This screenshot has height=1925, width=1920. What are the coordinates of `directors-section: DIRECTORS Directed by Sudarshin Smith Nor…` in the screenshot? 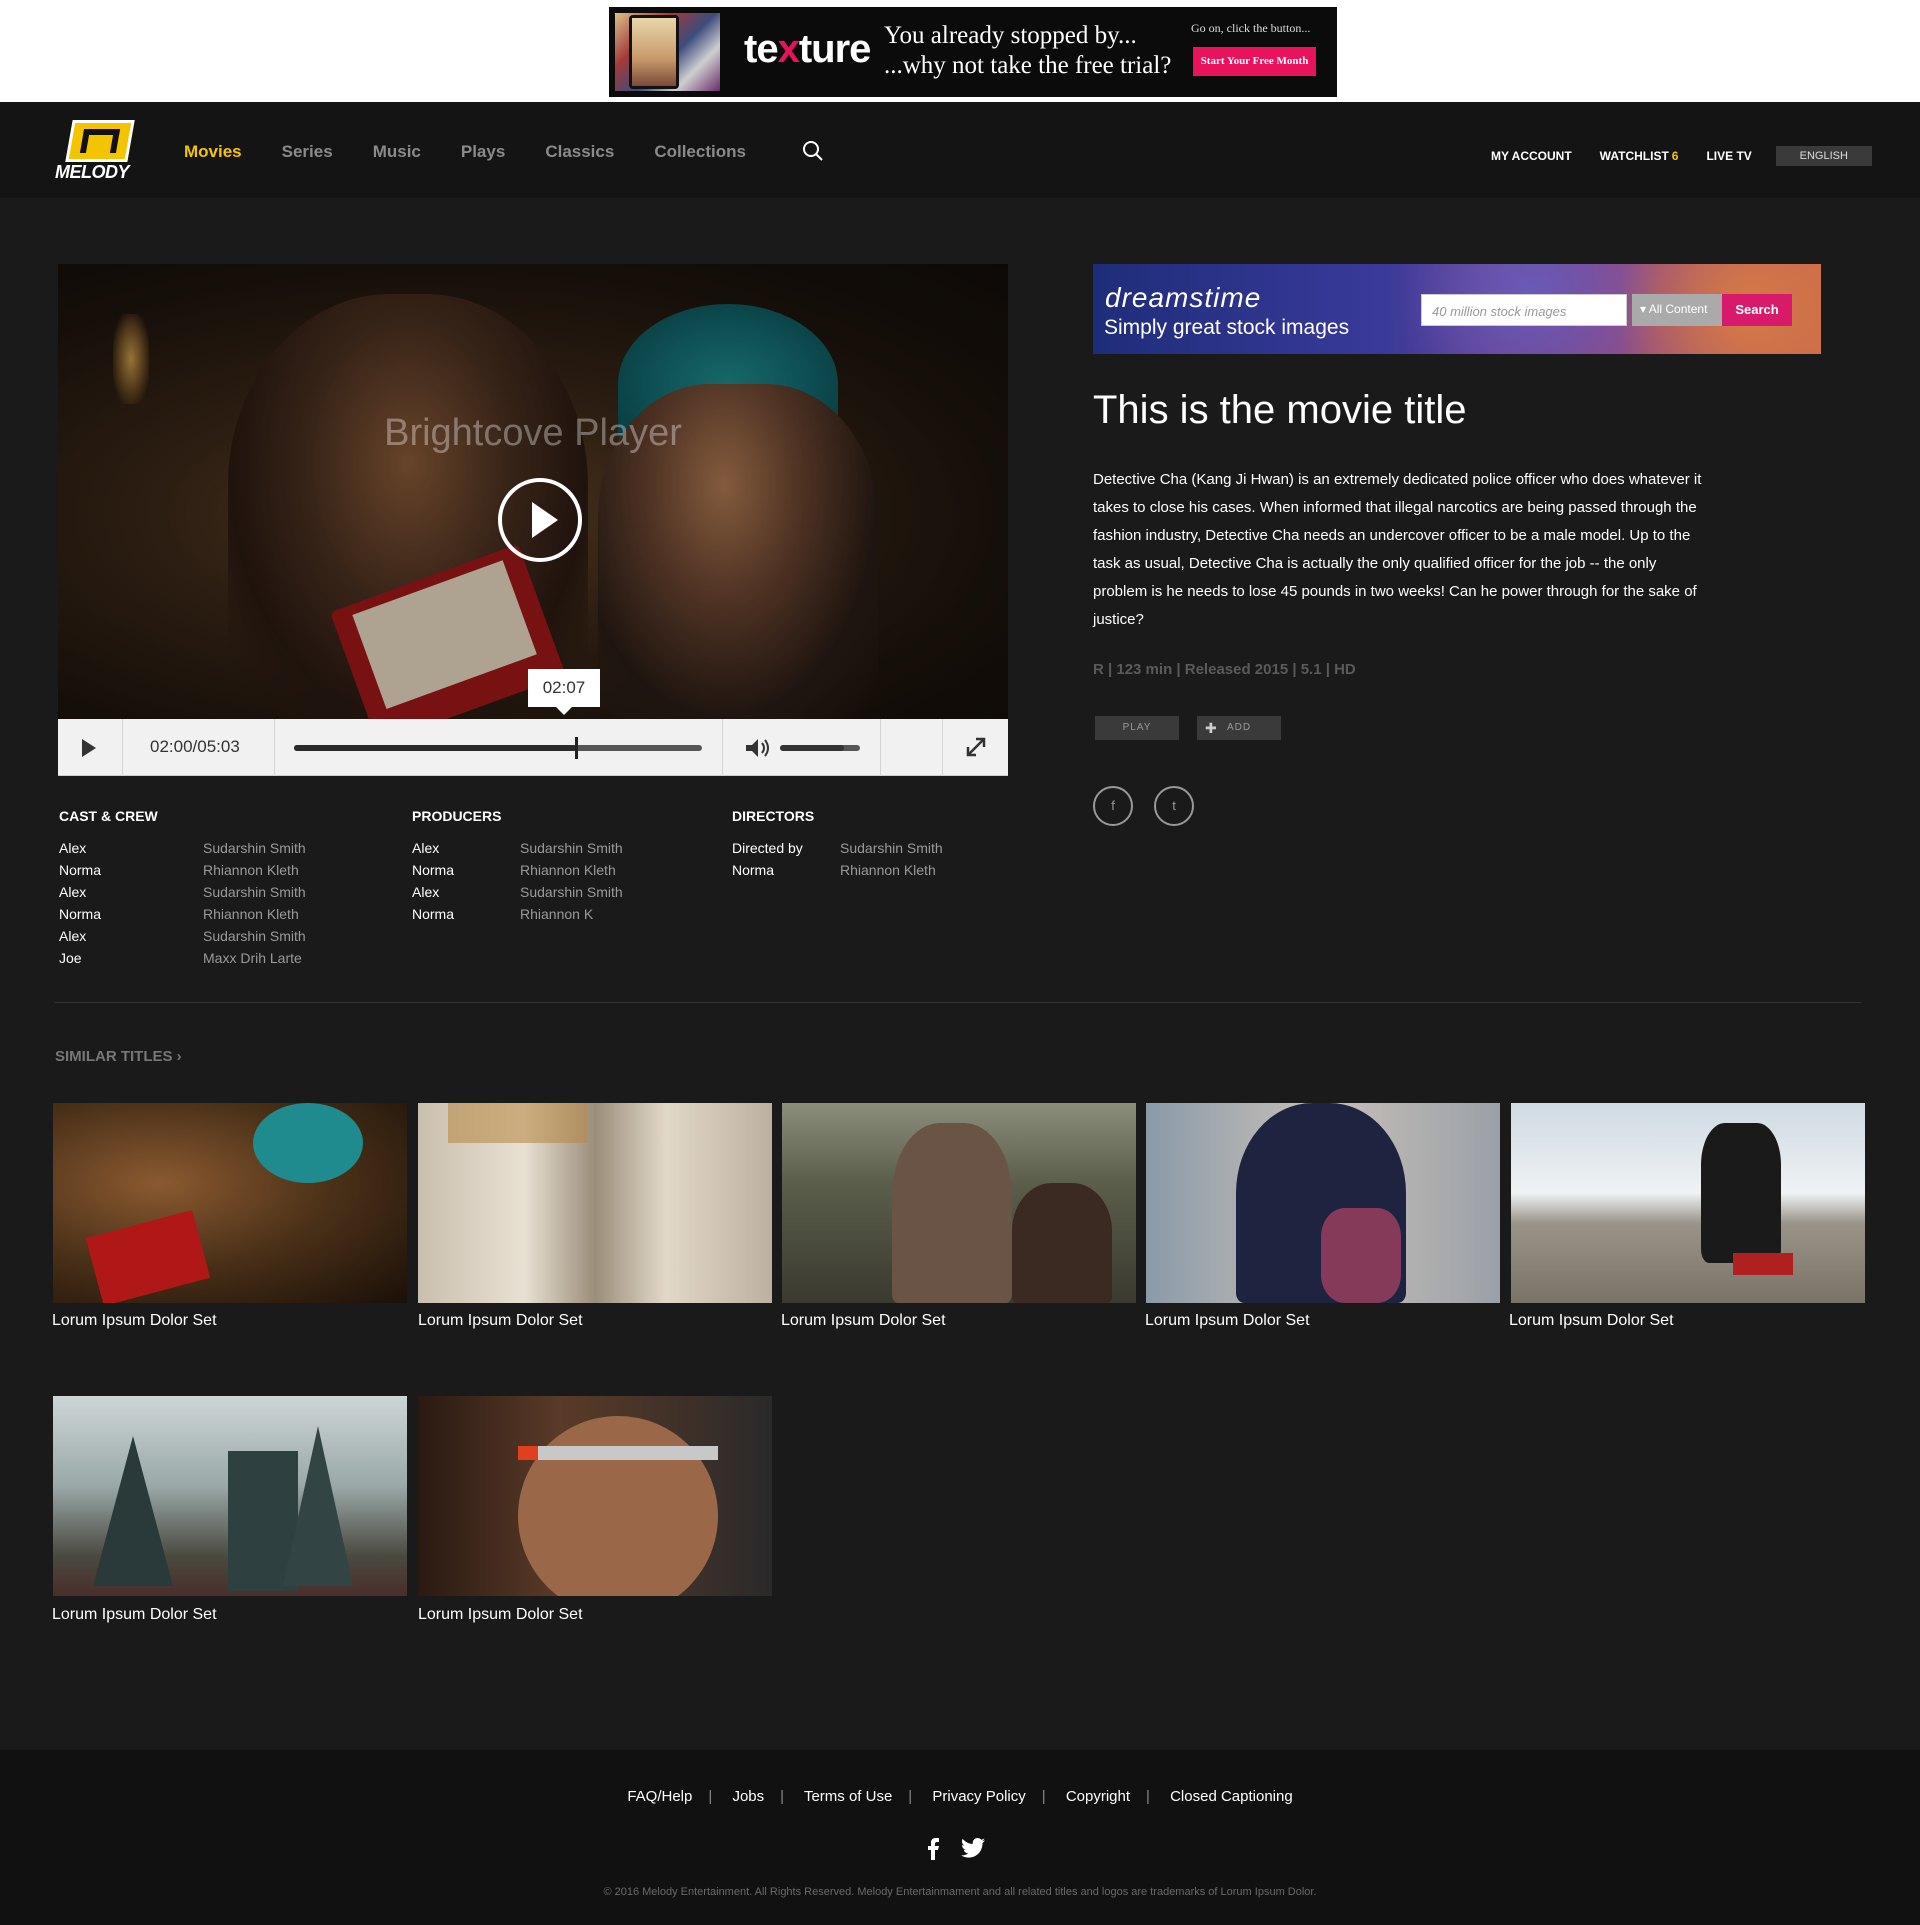 It's located at (837, 846).